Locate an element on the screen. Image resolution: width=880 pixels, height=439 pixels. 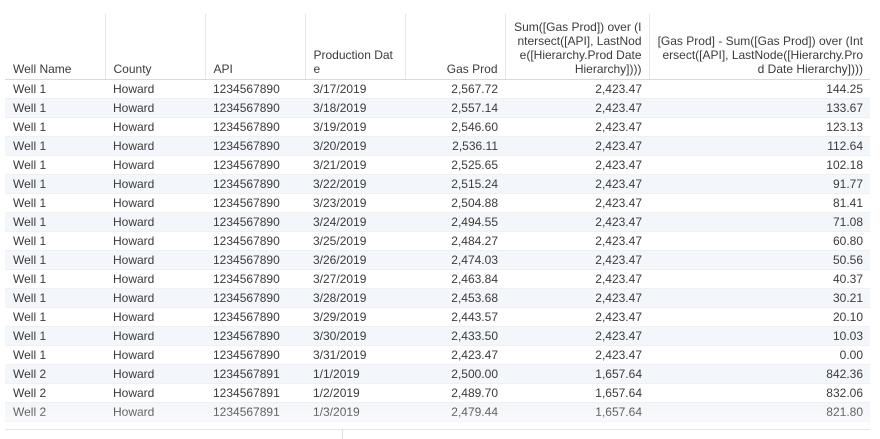
table-cell: 81.41 is located at coordinates (759, 203).